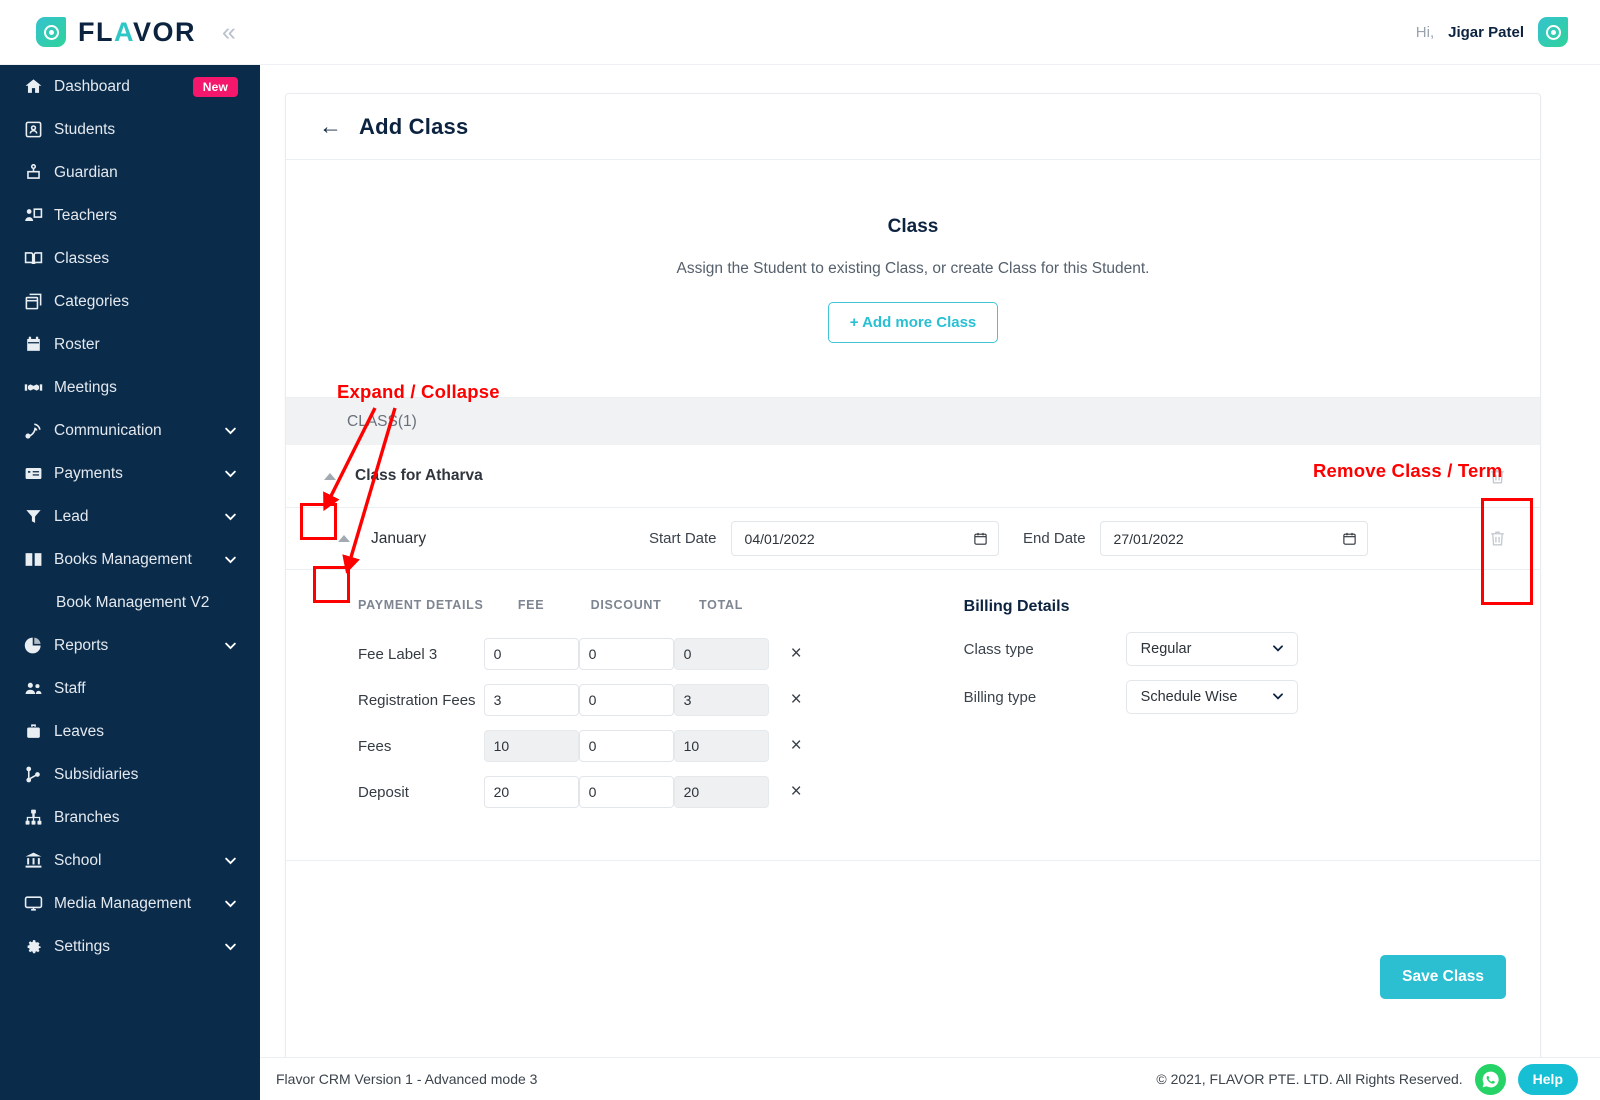 Image resolution: width=1600 pixels, height=1100 pixels. What do you see at coordinates (1486, 32) in the screenshot?
I see `user-name: Jigar Patel` at bounding box center [1486, 32].